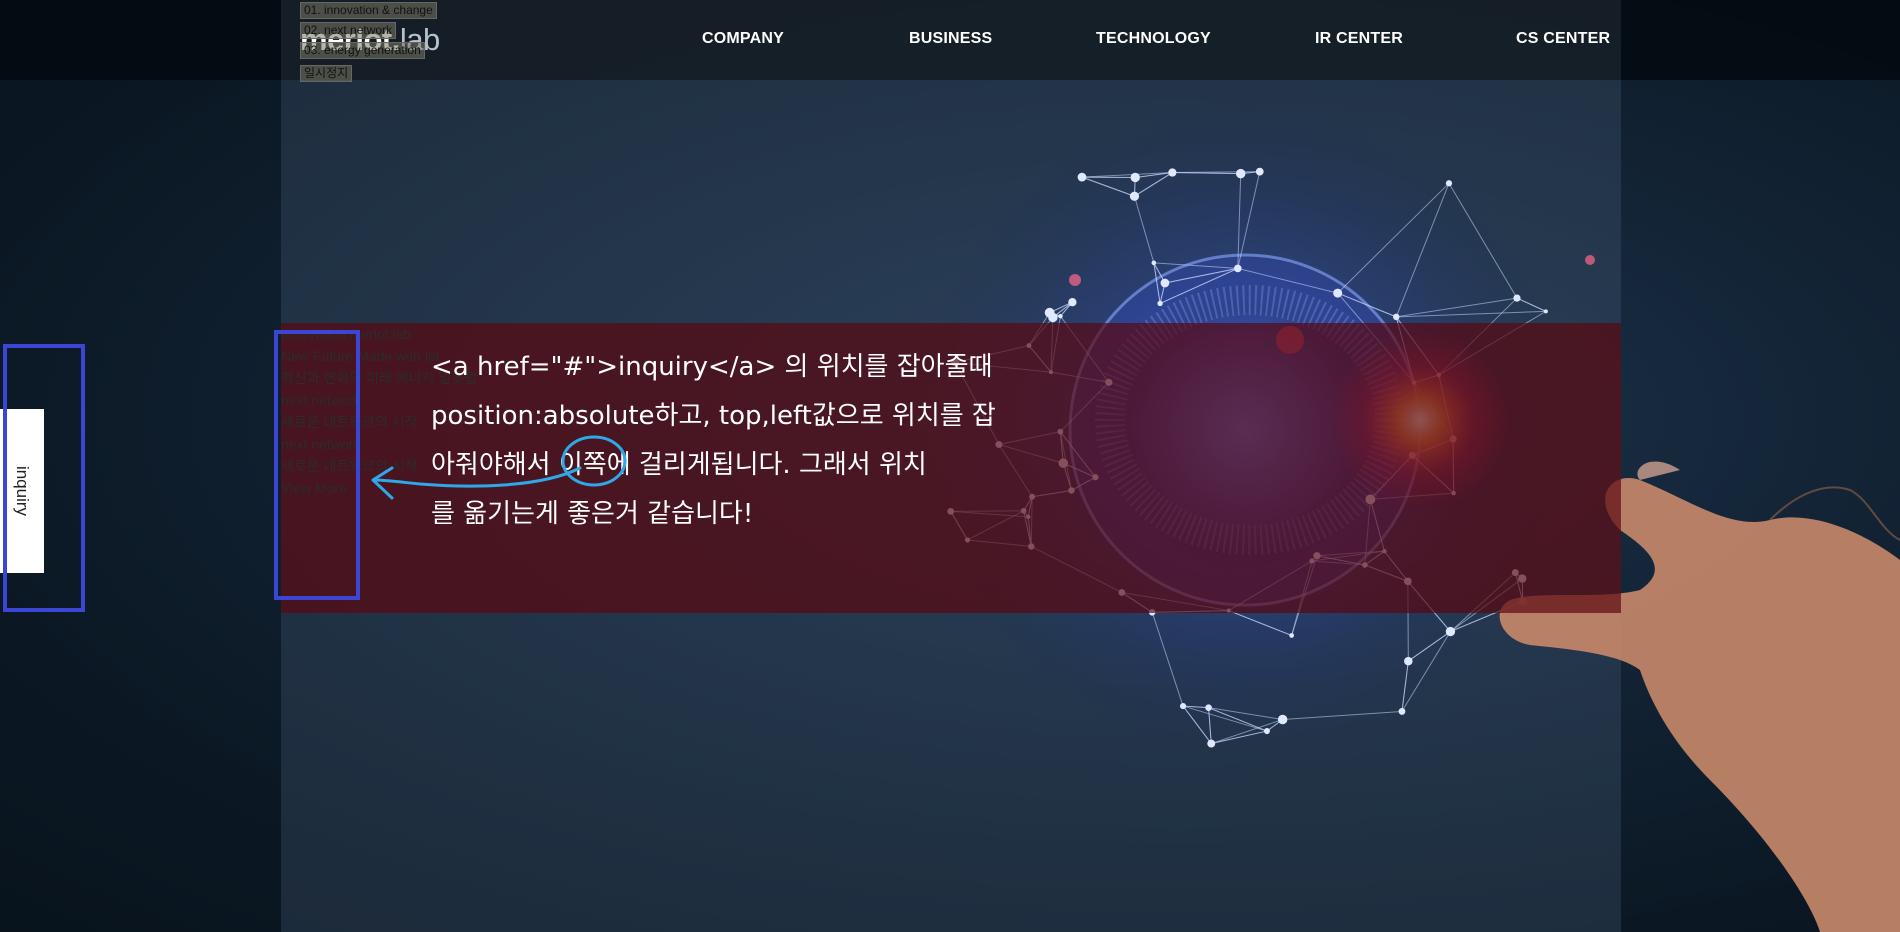  What do you see at coordinates (592, 514) in the screenshot?
I see `annotation-line: 를 옮기는게 좋은거 같습니다!` at bounding box center [592, 514].